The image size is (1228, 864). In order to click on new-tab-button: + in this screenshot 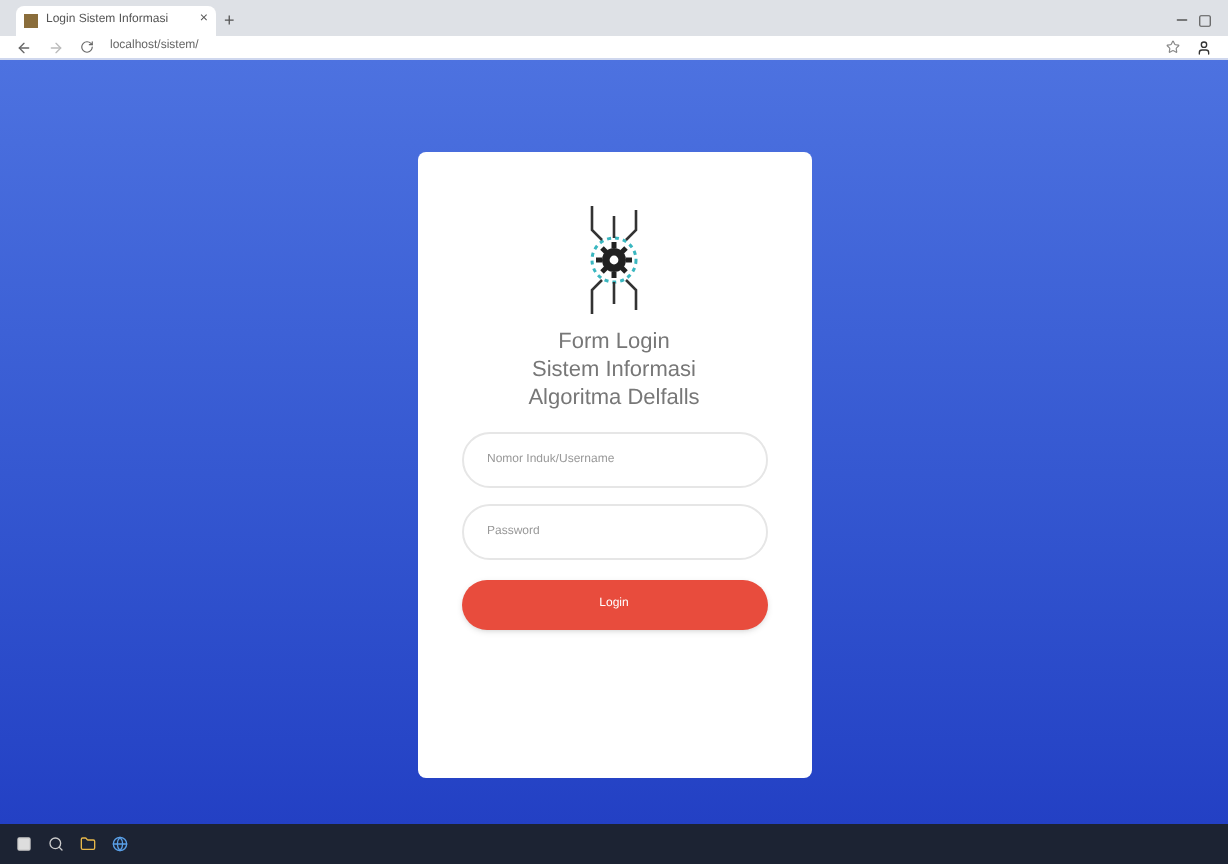, I will do `click(229, 21)`.